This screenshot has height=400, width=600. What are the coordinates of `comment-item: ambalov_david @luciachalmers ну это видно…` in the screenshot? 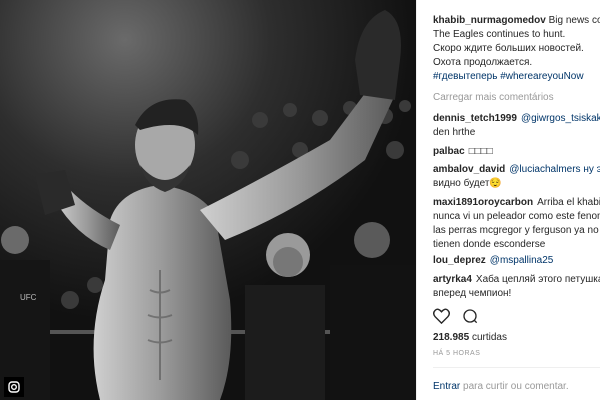 It's located at (516, 177).